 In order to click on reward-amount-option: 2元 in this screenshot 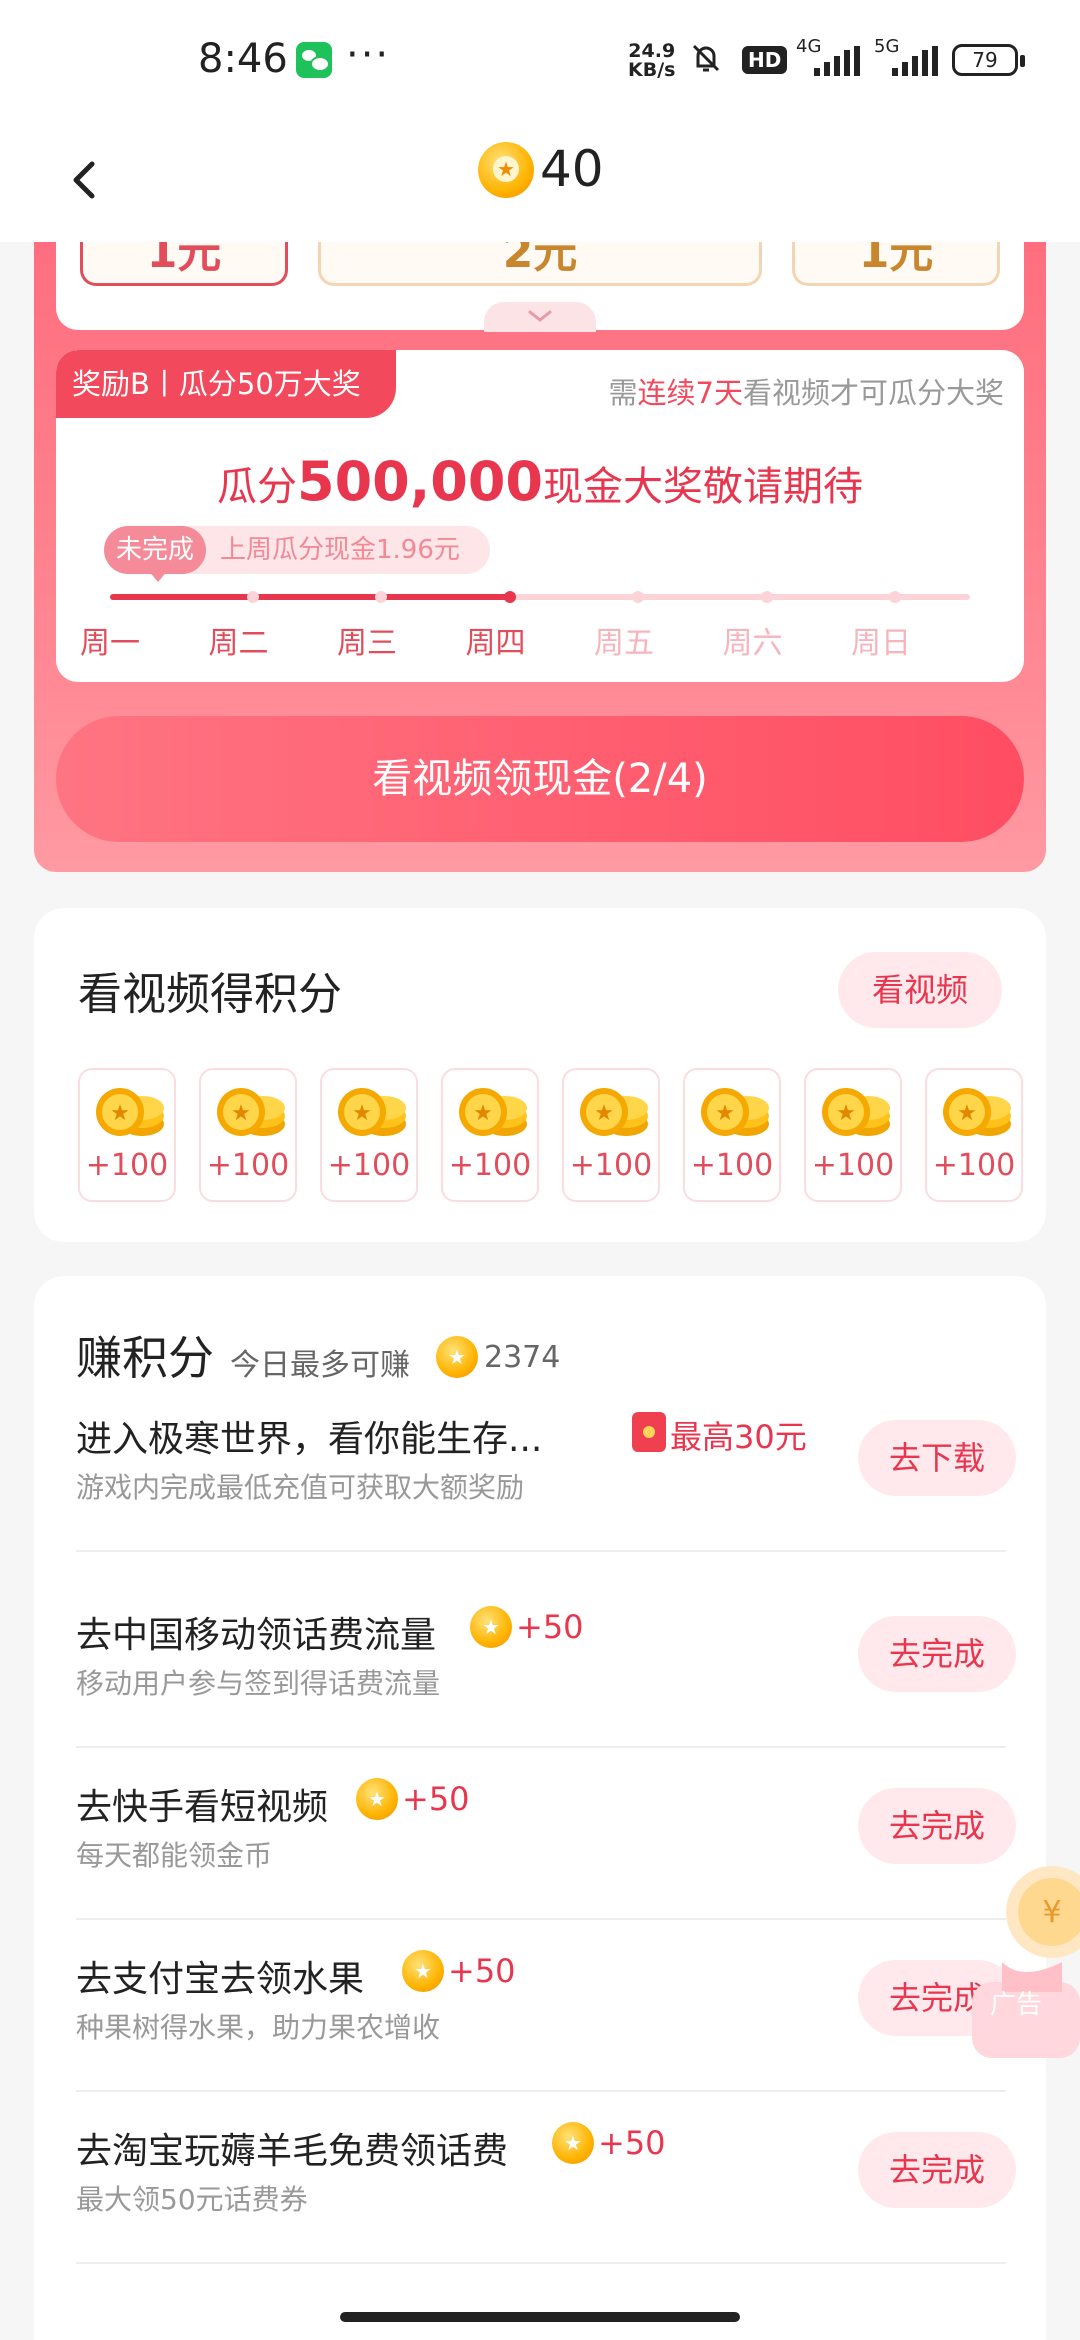, I will do `click(540, 264)`.